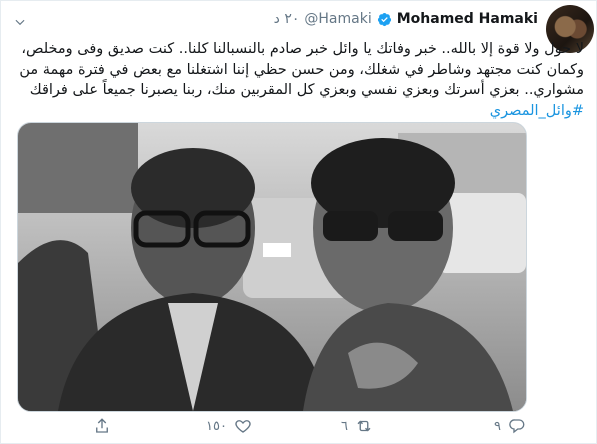 The width and height of the screenshot is (597, 444). What do you see at coordinates (298, 426) in the screenshot?
I see `tweet-actions: ١٥٠ ٦ ٩` at bounding box center [298, 426].